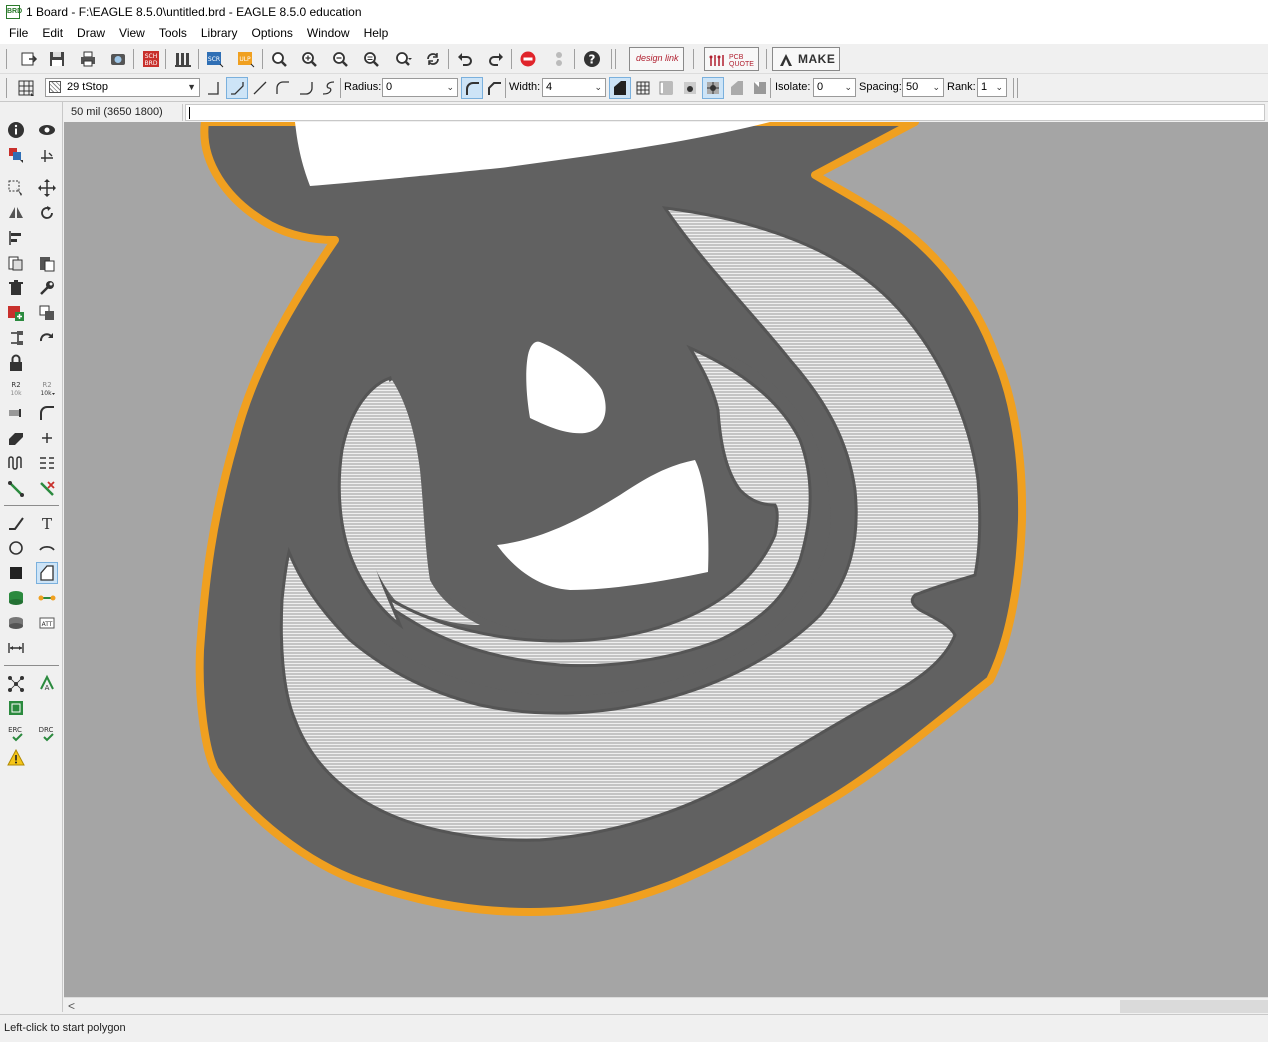 The image size is (1268, 1042). What do you see at coordinates (47, 548) in the screenshot?
I see `arc-icon` at bounding box center [47, 548].